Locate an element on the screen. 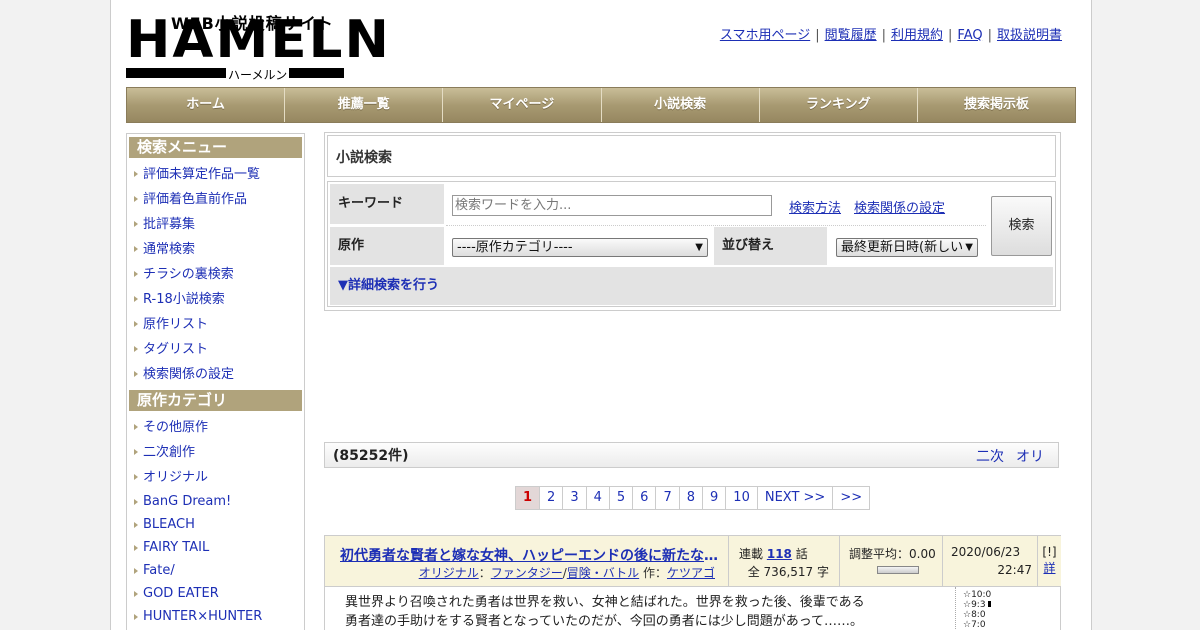  novel-meta: オリジナル：ファンタジー/冒険・バトル 作：ケツアゴ is located at coordinates (566, 573).